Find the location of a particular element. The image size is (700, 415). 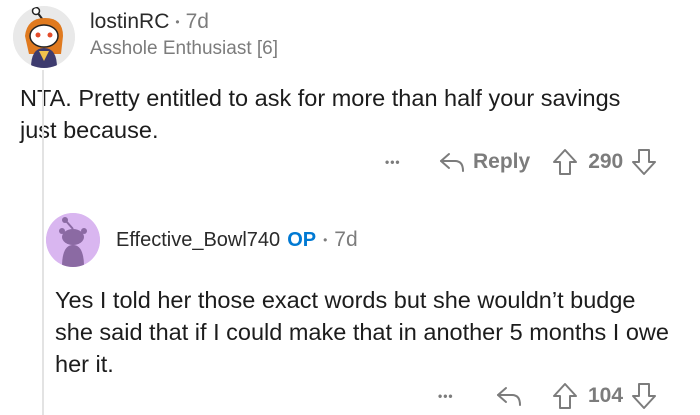

comment-actions: ••• 104 is located at coordinates (547, 396).